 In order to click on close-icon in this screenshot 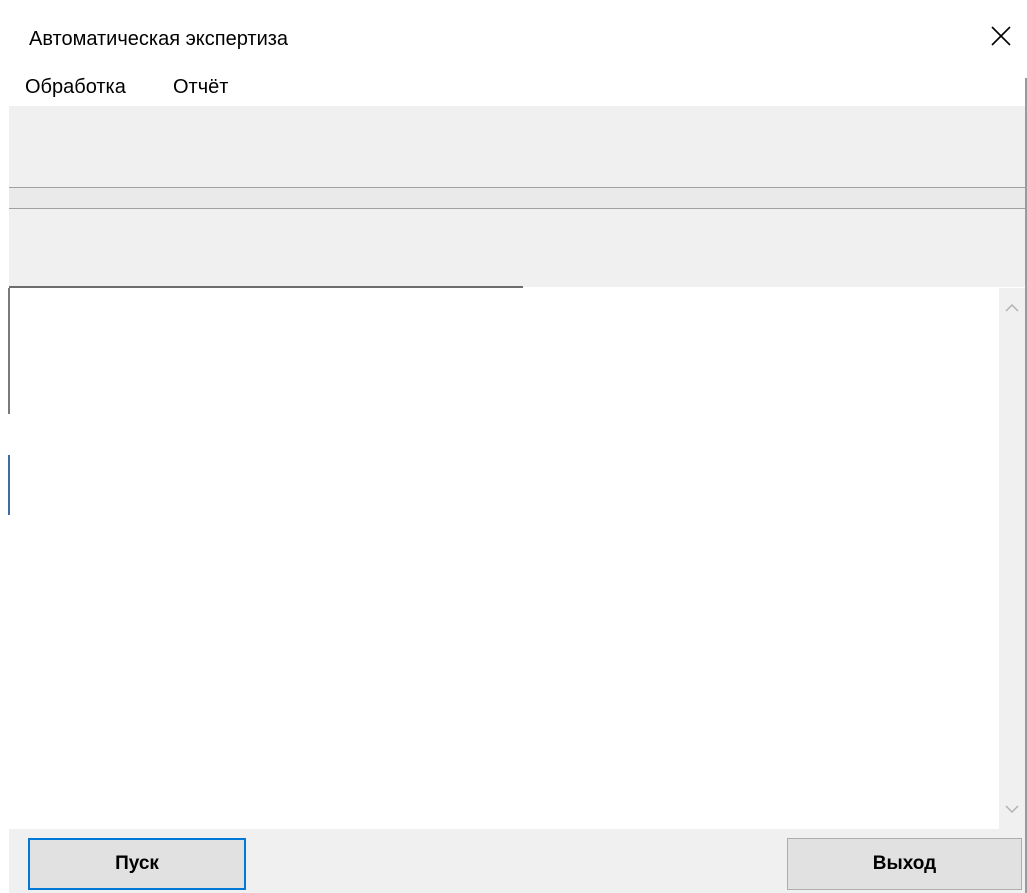, I will do `click(1001, 36)`.